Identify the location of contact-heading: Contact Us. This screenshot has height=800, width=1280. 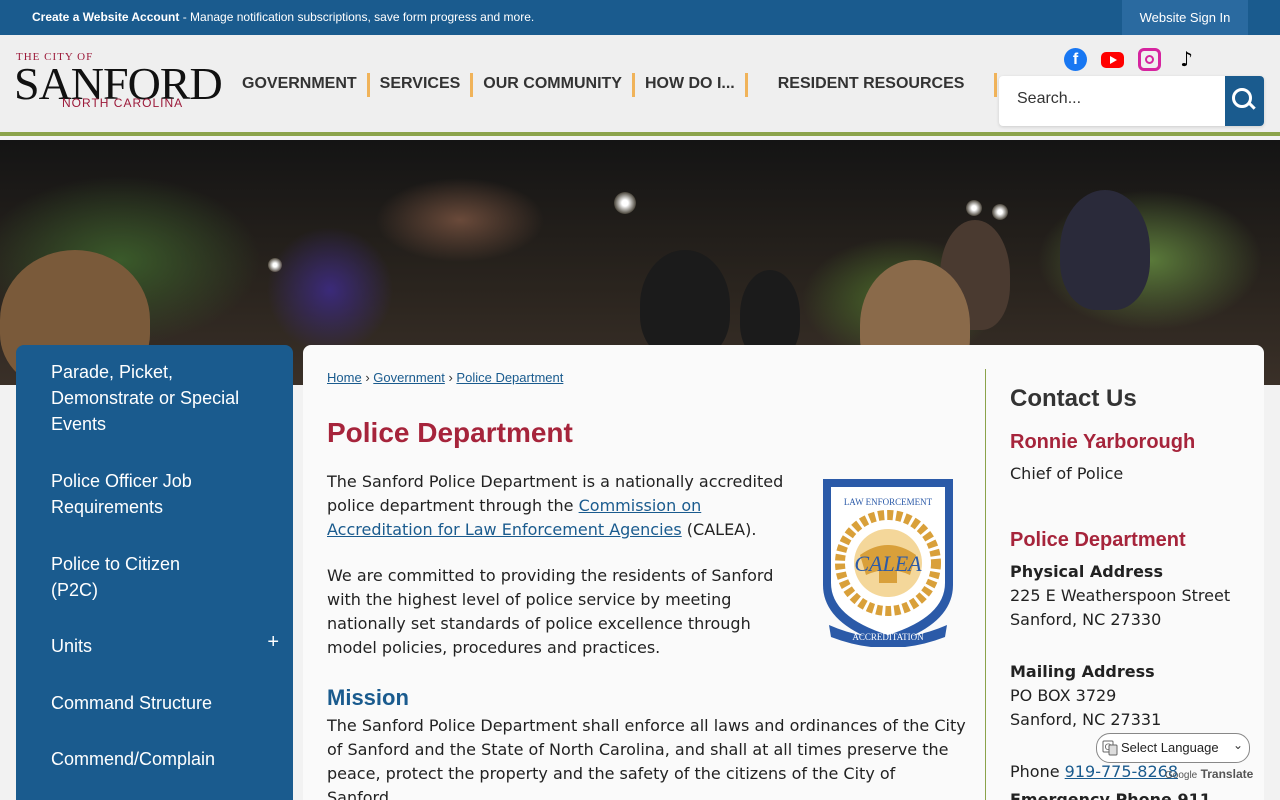
(1073, 398).